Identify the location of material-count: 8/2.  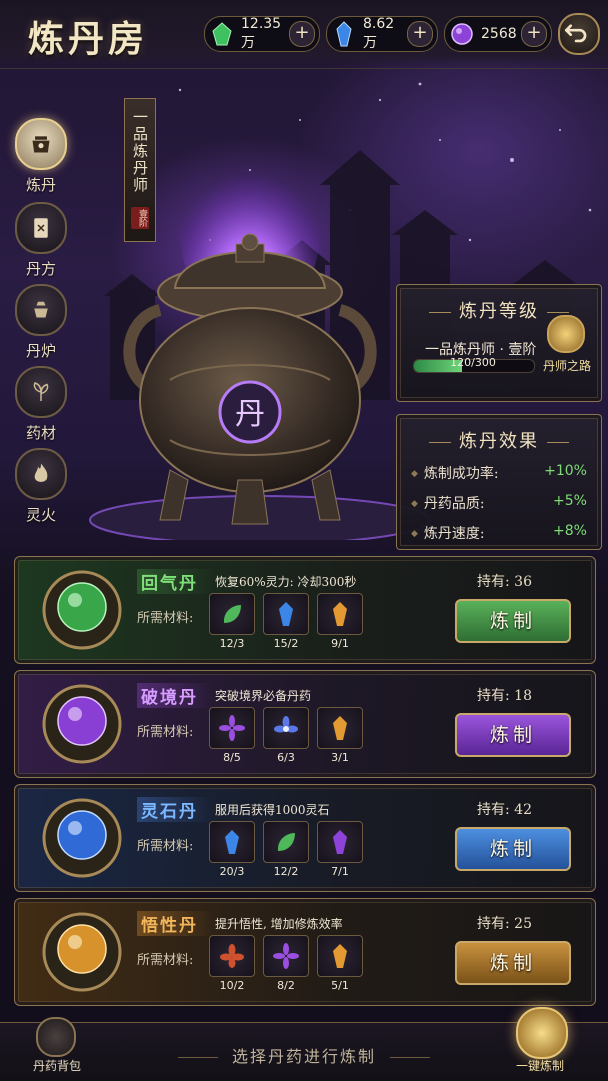
(286, 985).